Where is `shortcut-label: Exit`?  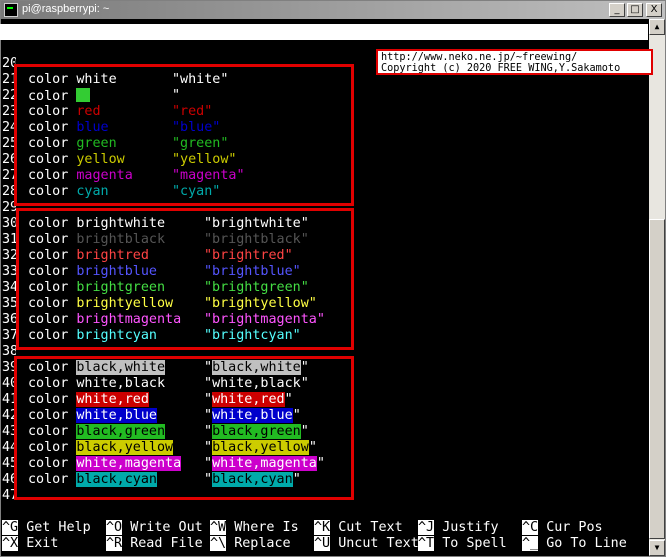 shortcut-label: Exit is located at coordinates (42, 543).